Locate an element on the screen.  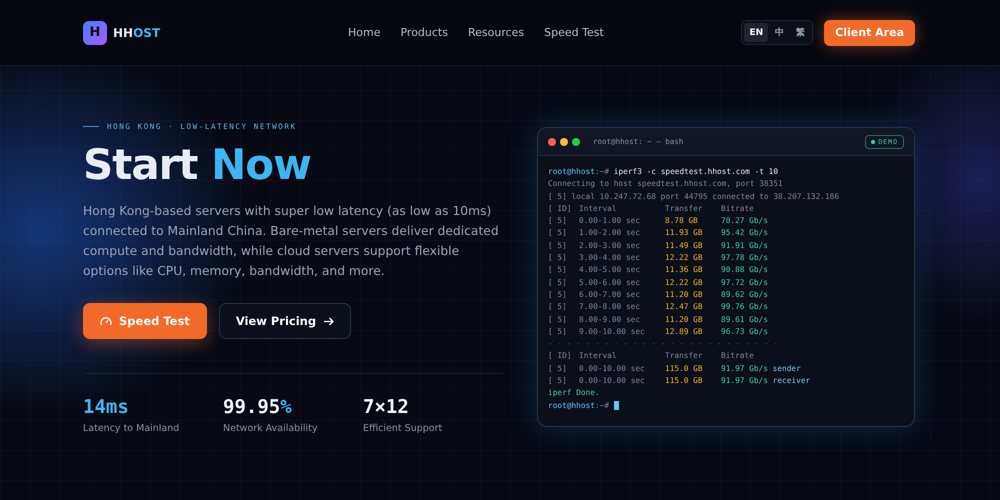
hero-title: Start Now is located at coordinates (197, 165).